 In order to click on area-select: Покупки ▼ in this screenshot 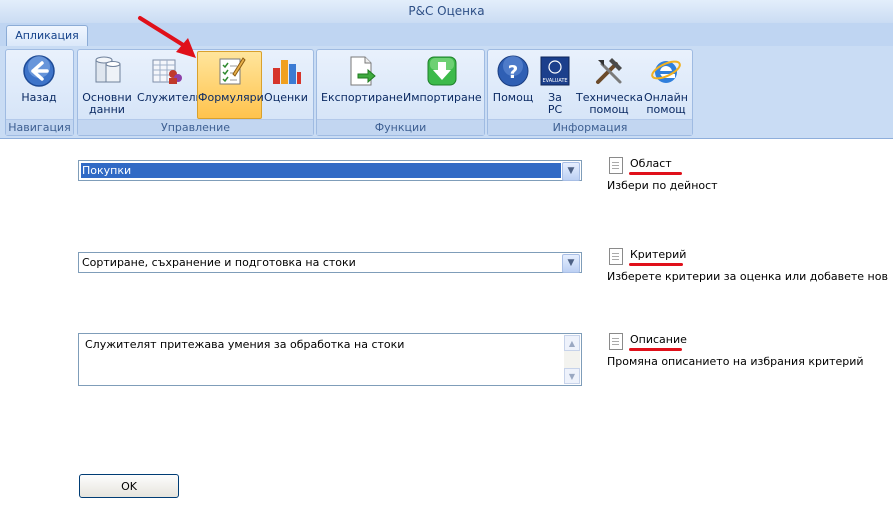, I will do `click(330, 170)`.